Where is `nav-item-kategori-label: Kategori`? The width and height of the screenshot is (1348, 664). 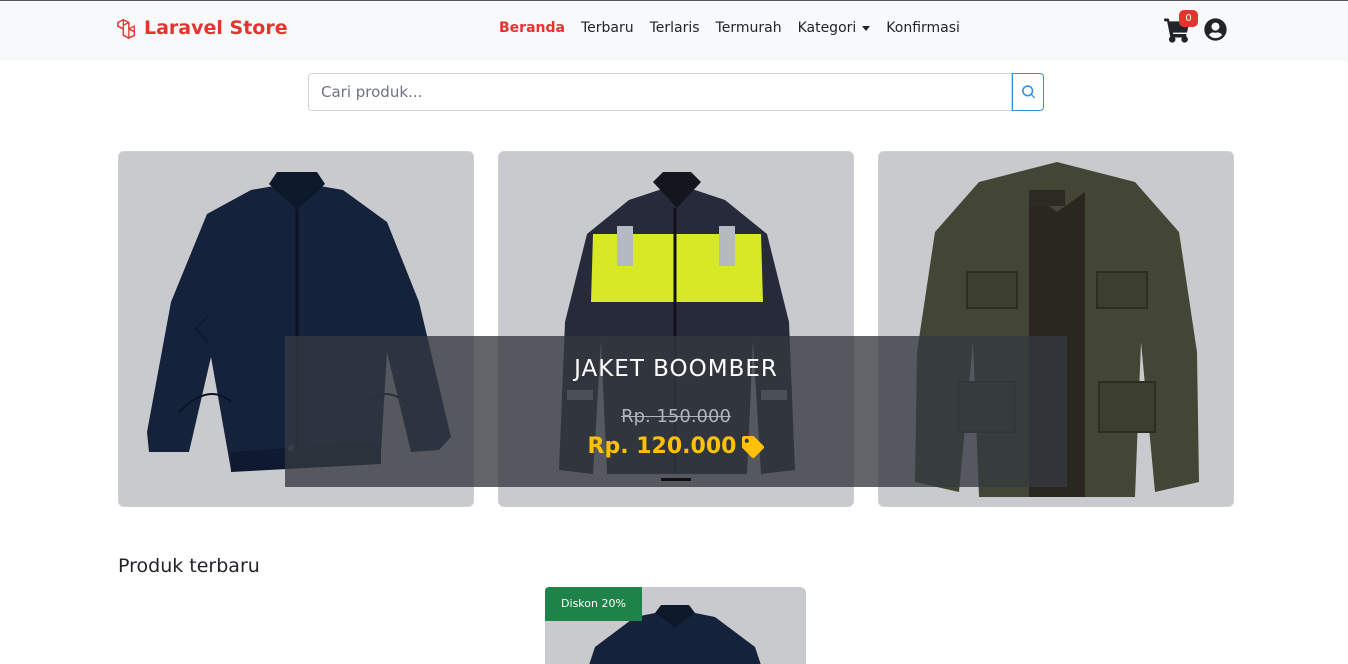
nav-item-kategori-label: Kategori is located at coordinates (827, 28).